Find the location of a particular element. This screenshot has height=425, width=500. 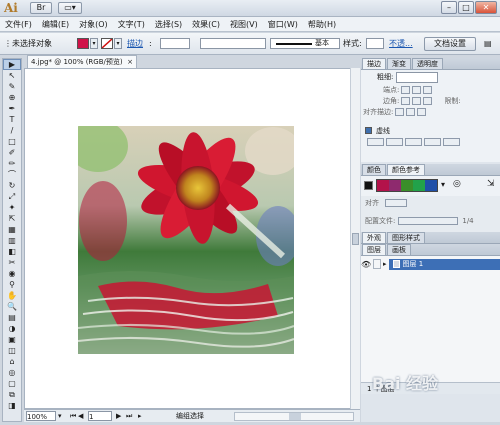

maximize-button: □ is located at coordinates (466, 7).